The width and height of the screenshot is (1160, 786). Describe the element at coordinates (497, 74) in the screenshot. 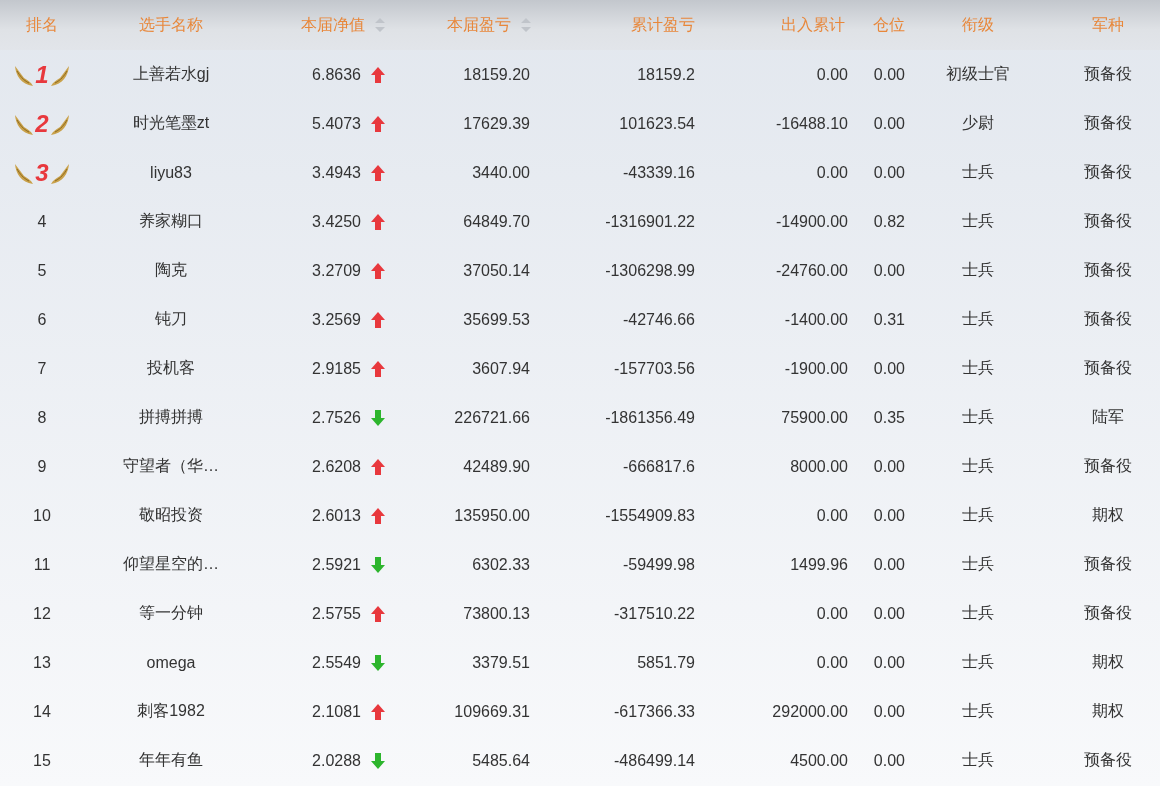

I see `table-cell-text: 18159.20` at that location.